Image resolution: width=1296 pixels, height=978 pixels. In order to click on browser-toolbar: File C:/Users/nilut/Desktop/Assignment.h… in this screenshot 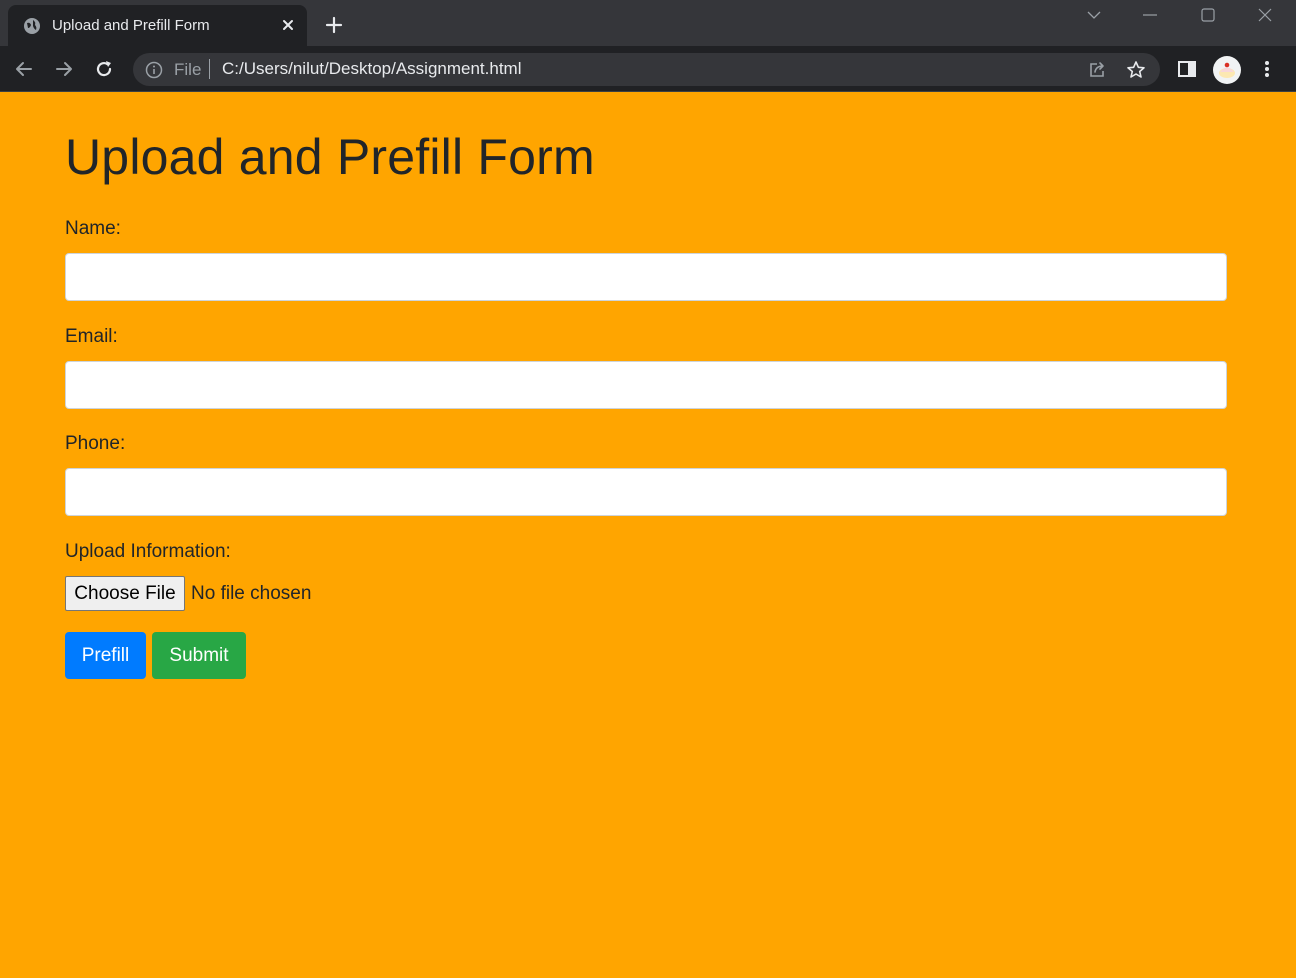, I will do `click(648, 69)`.